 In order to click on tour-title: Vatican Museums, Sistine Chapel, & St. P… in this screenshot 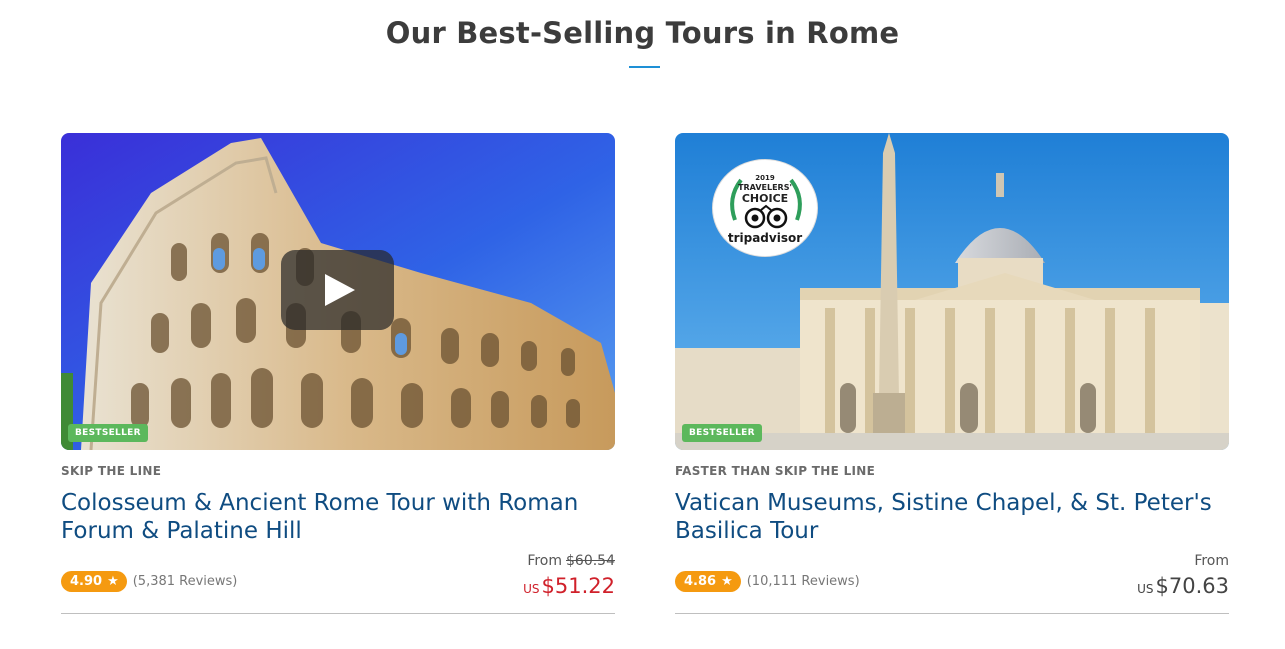, I will do `click(952, 517)`.